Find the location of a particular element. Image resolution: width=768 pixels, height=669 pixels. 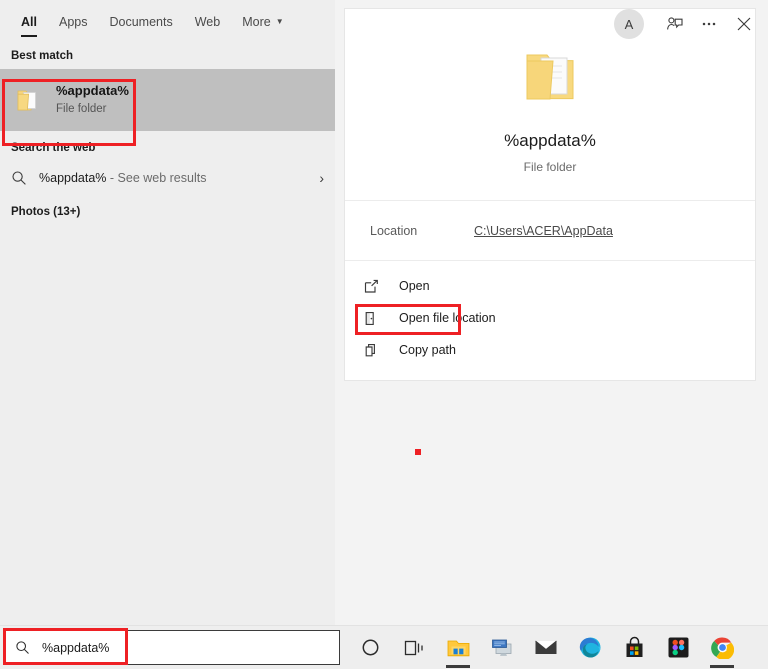

tab-more: More ▼ is located at coordinates (262, 22).